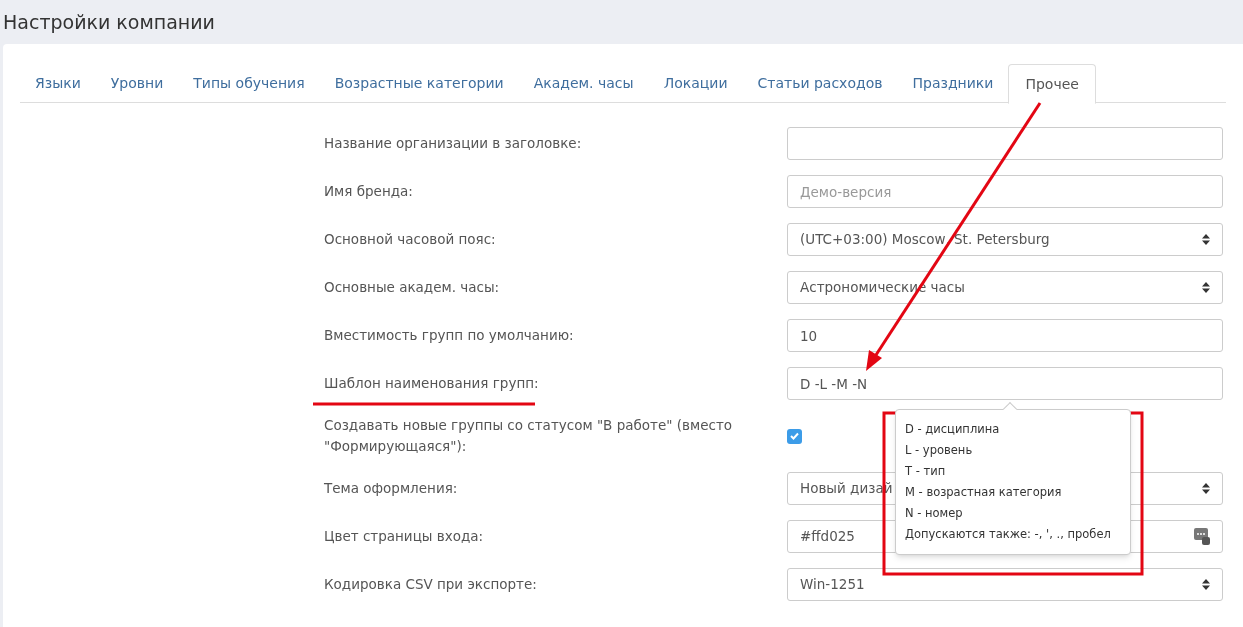 The height and width of the screenshot is (627, 1243). Describe the element at coordinates (1008, 534) in the screenshot. I see `hint-line: Допускаются также: -, ', ., пробел` at that location.